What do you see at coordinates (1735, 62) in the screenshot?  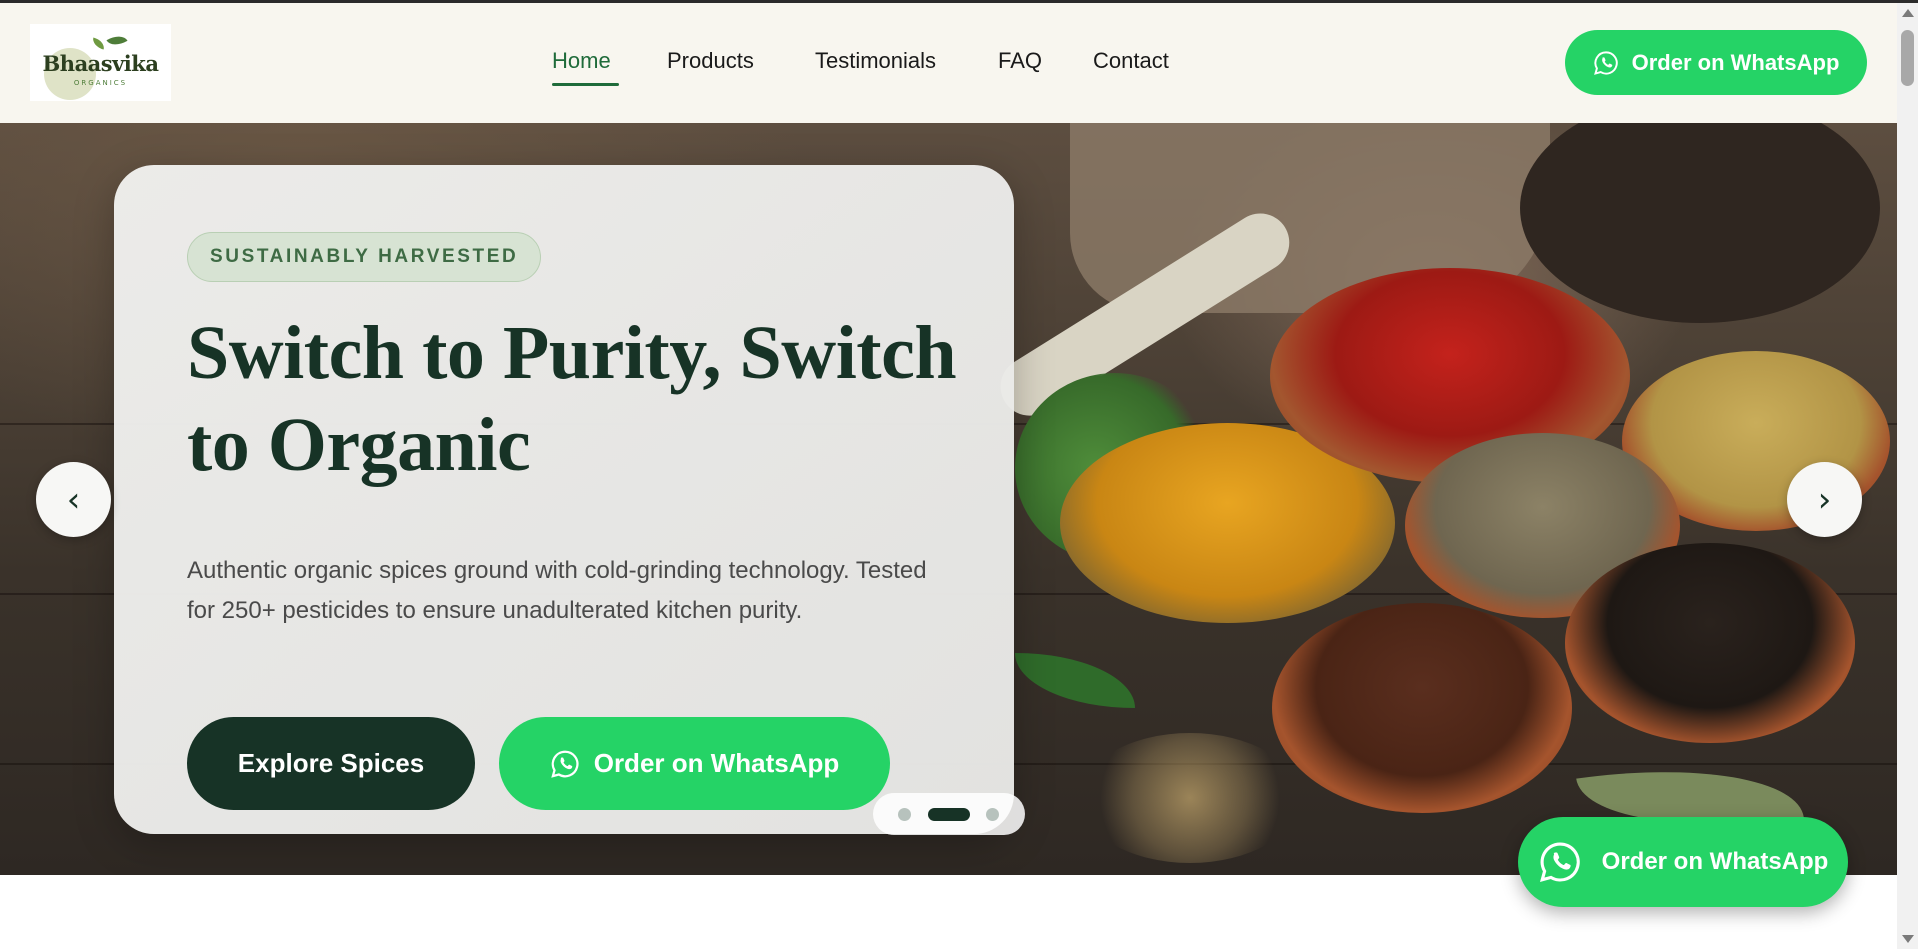 I see `header-whatsapp-label: Order on WhatsApp` at bounding box center [1735, 62].